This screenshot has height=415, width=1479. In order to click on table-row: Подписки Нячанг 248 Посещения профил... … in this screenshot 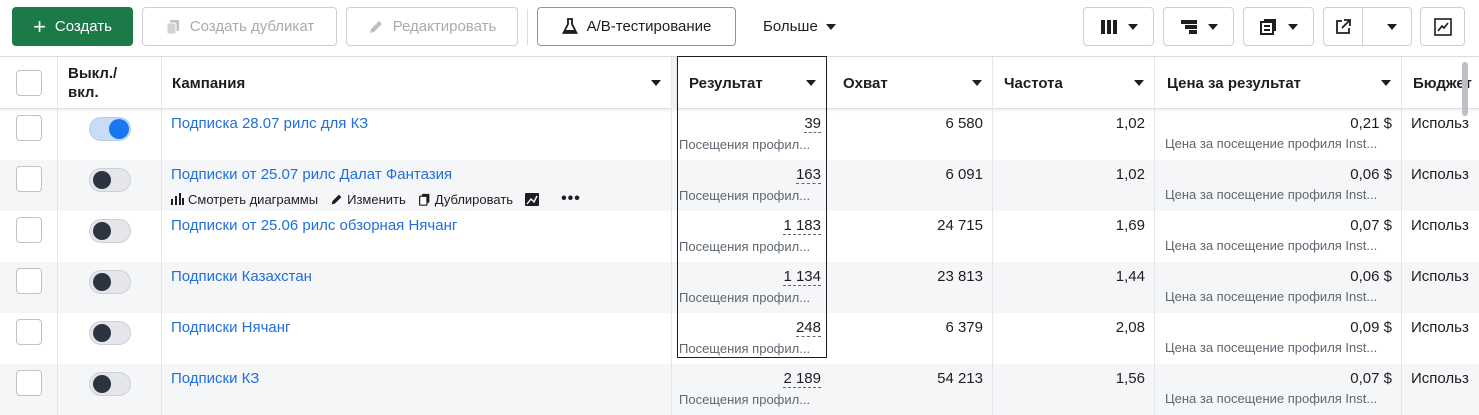, I will do `click(739, 338)`.